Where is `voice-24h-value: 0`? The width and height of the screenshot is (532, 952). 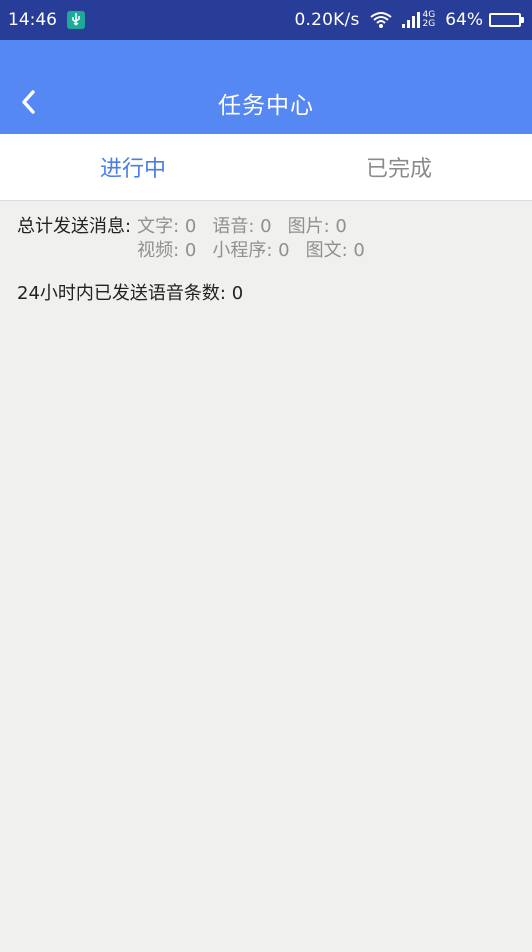 voice-24h-value: 0 is located at coordinates (237, 293).